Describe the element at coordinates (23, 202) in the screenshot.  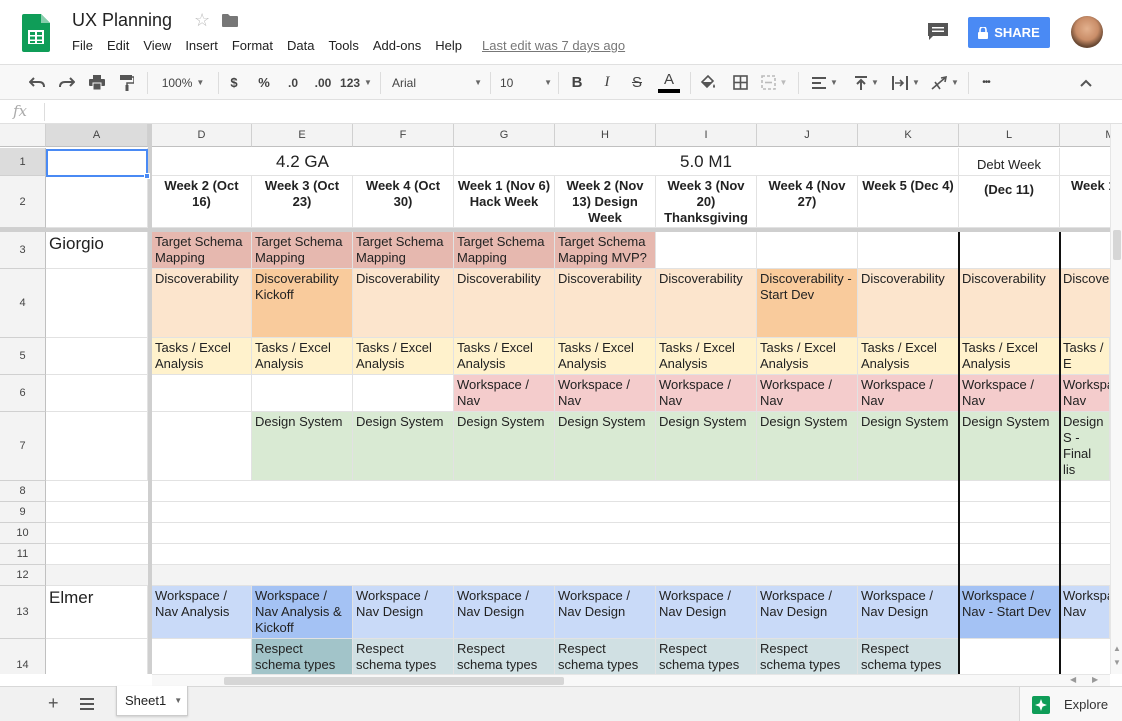
I see `row-header: 2` at that location.